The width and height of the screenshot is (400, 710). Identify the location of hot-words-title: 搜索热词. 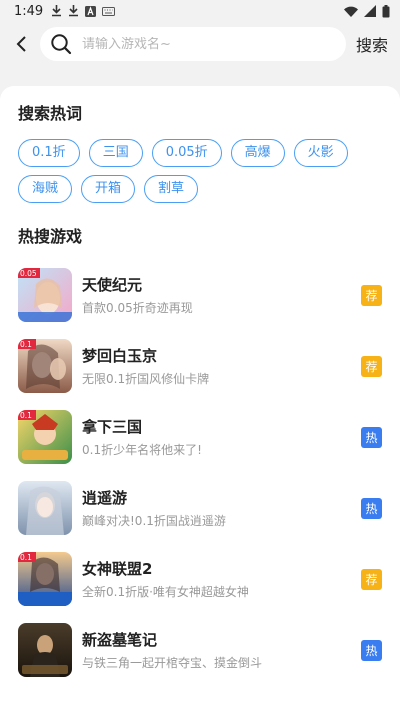
(50, 113).